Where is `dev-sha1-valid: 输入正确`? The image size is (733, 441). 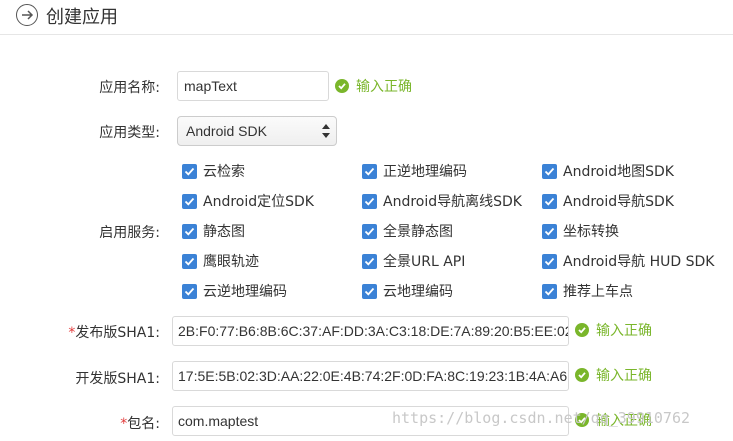 dev-sha1-valid: 输入正确 is located at coordinates (613, 375).